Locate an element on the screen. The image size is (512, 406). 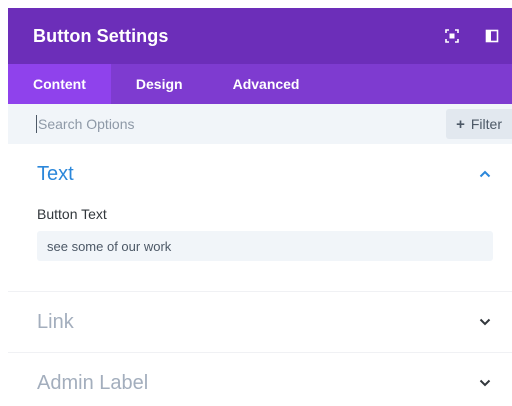
filter-label: Filter is located at coordinates (486, 124).